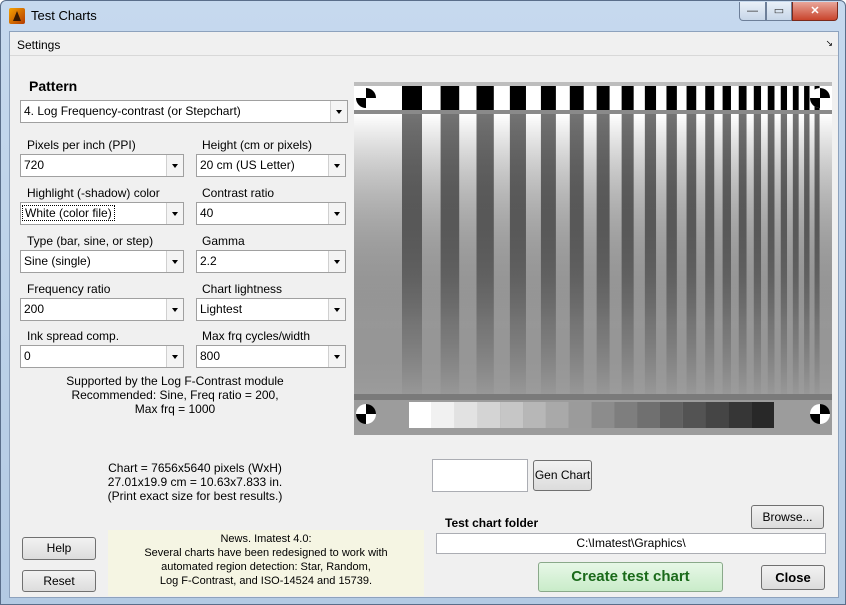 The image size is (846, 605). What do you see at coordinates (69, 289) in the screenshot?
I see `freq-ratio-label: Frequency ratio` at bounding box center [69, 289].